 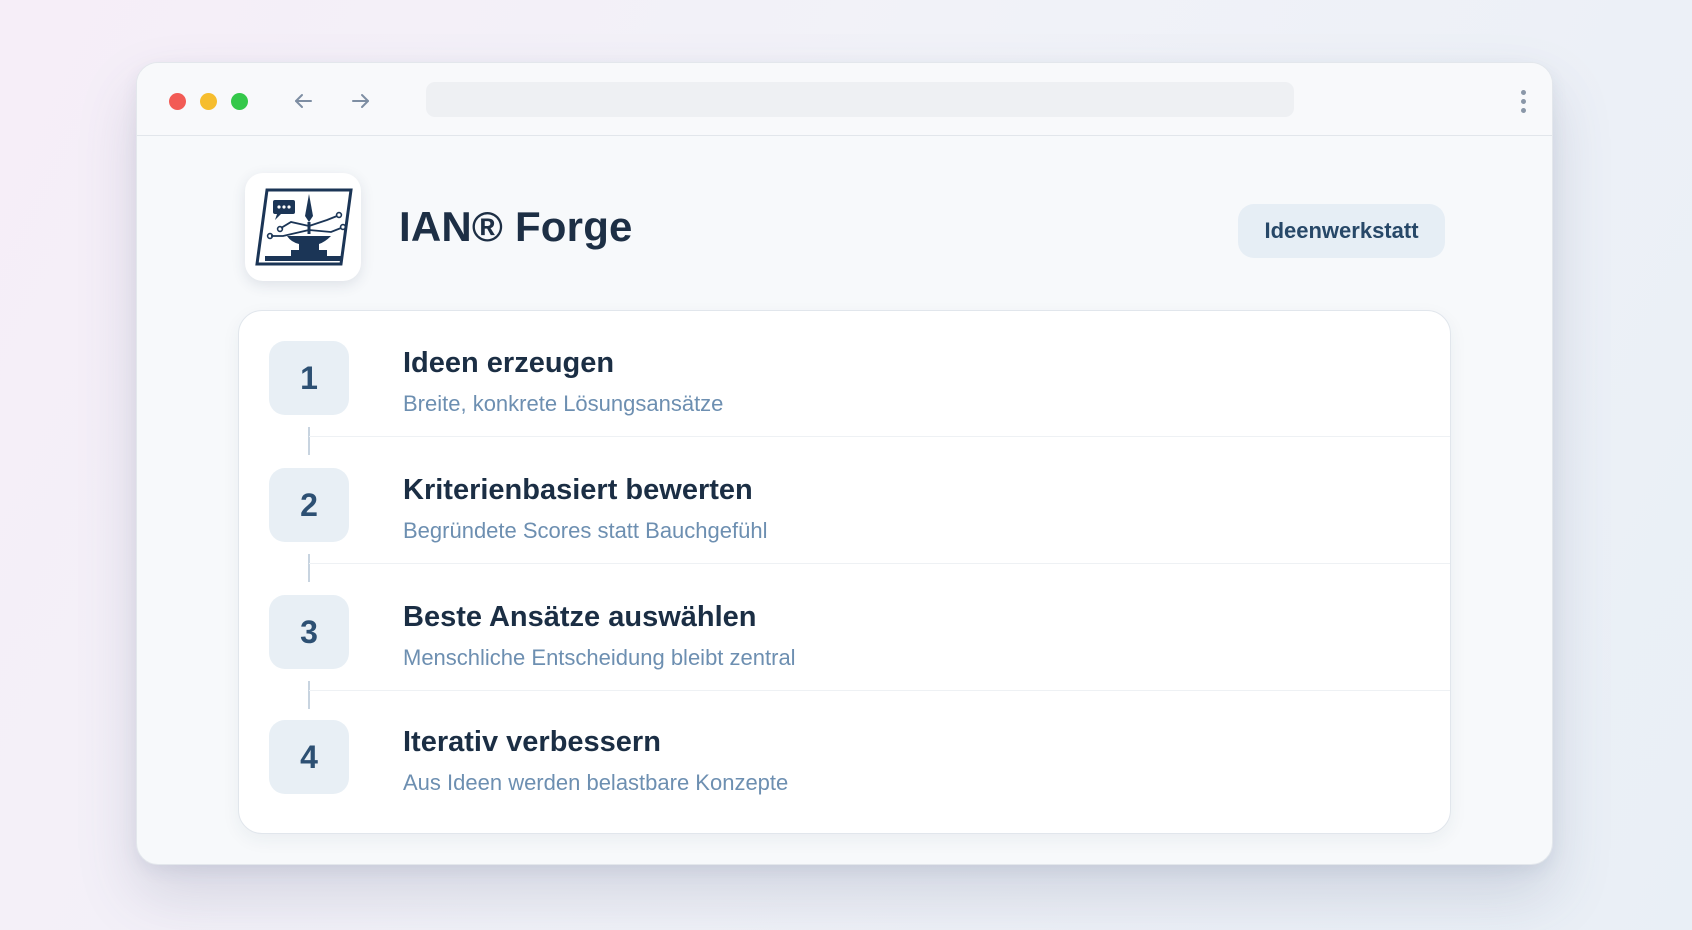 I want to click on section-tag: Ideenwerkstatt, so click(x=1341, y=231).